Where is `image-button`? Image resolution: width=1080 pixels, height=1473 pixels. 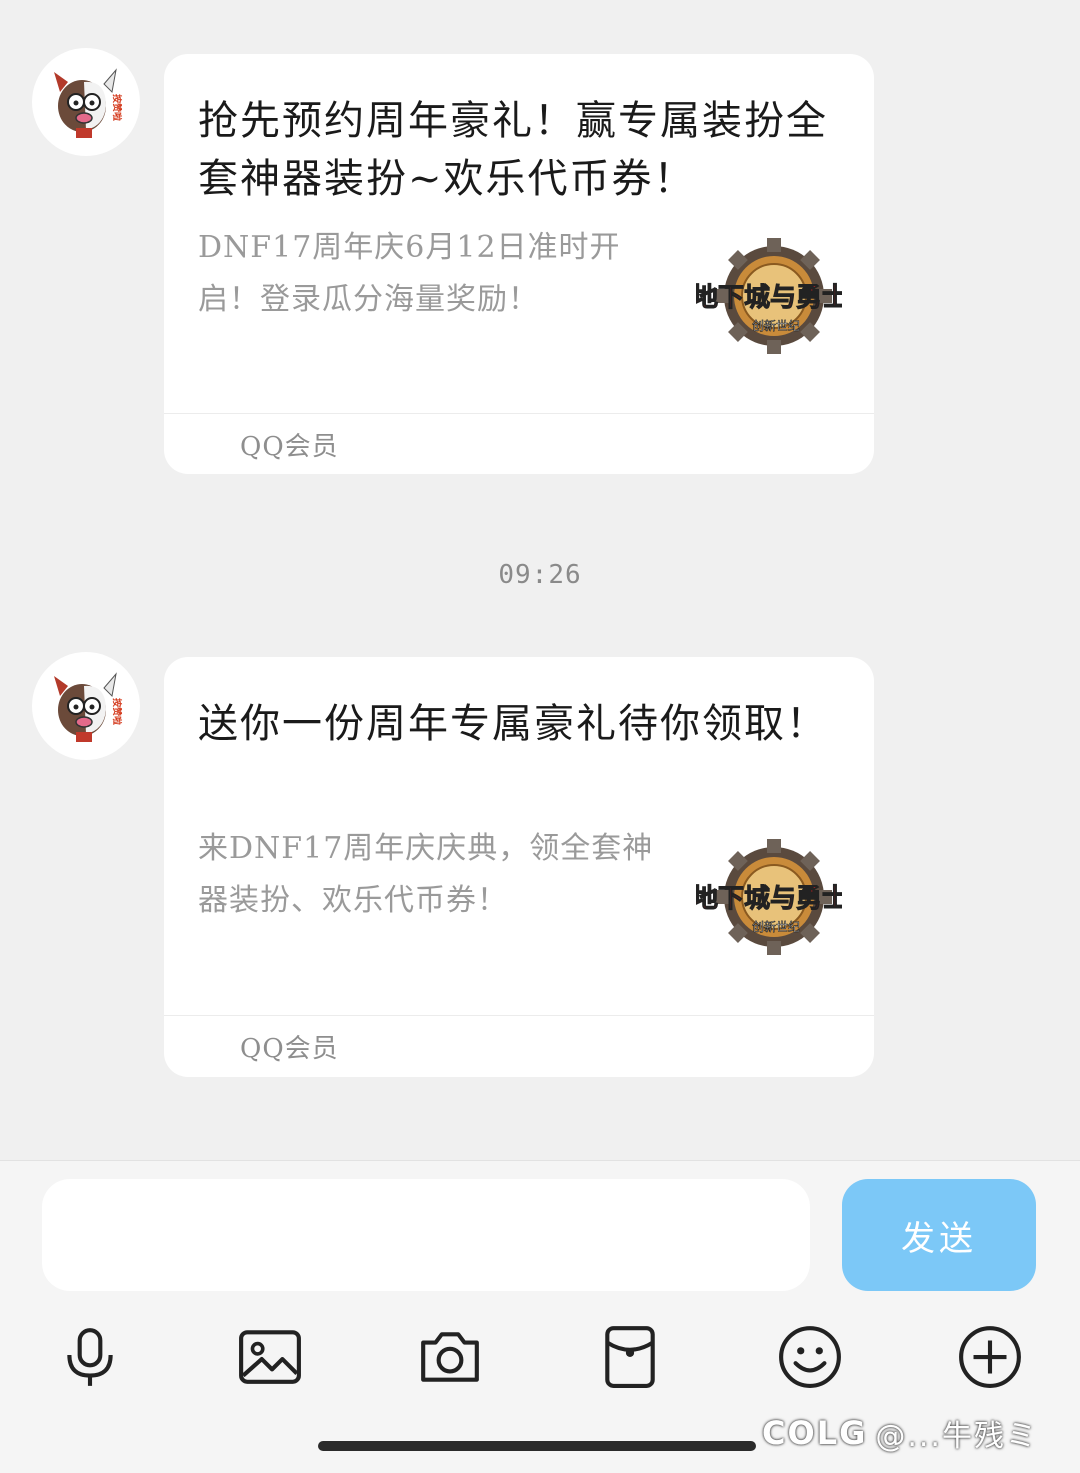 image-button is located at coordinates (270, 1357).